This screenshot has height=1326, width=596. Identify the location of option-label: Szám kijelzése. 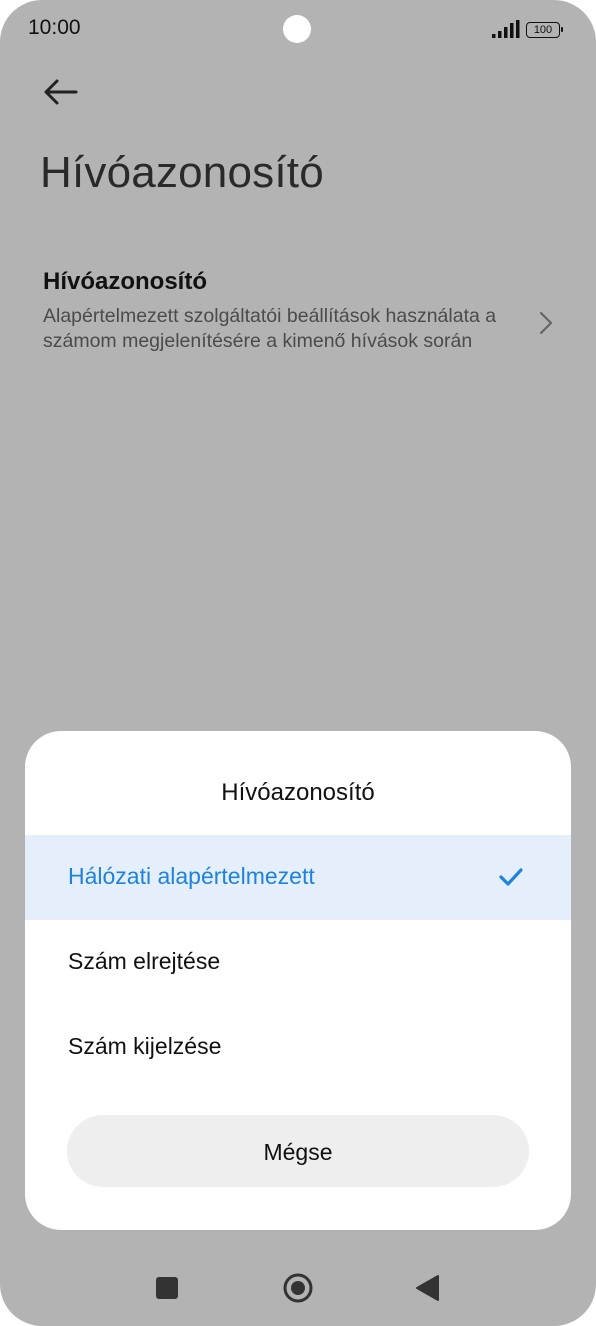
(145, 1046).